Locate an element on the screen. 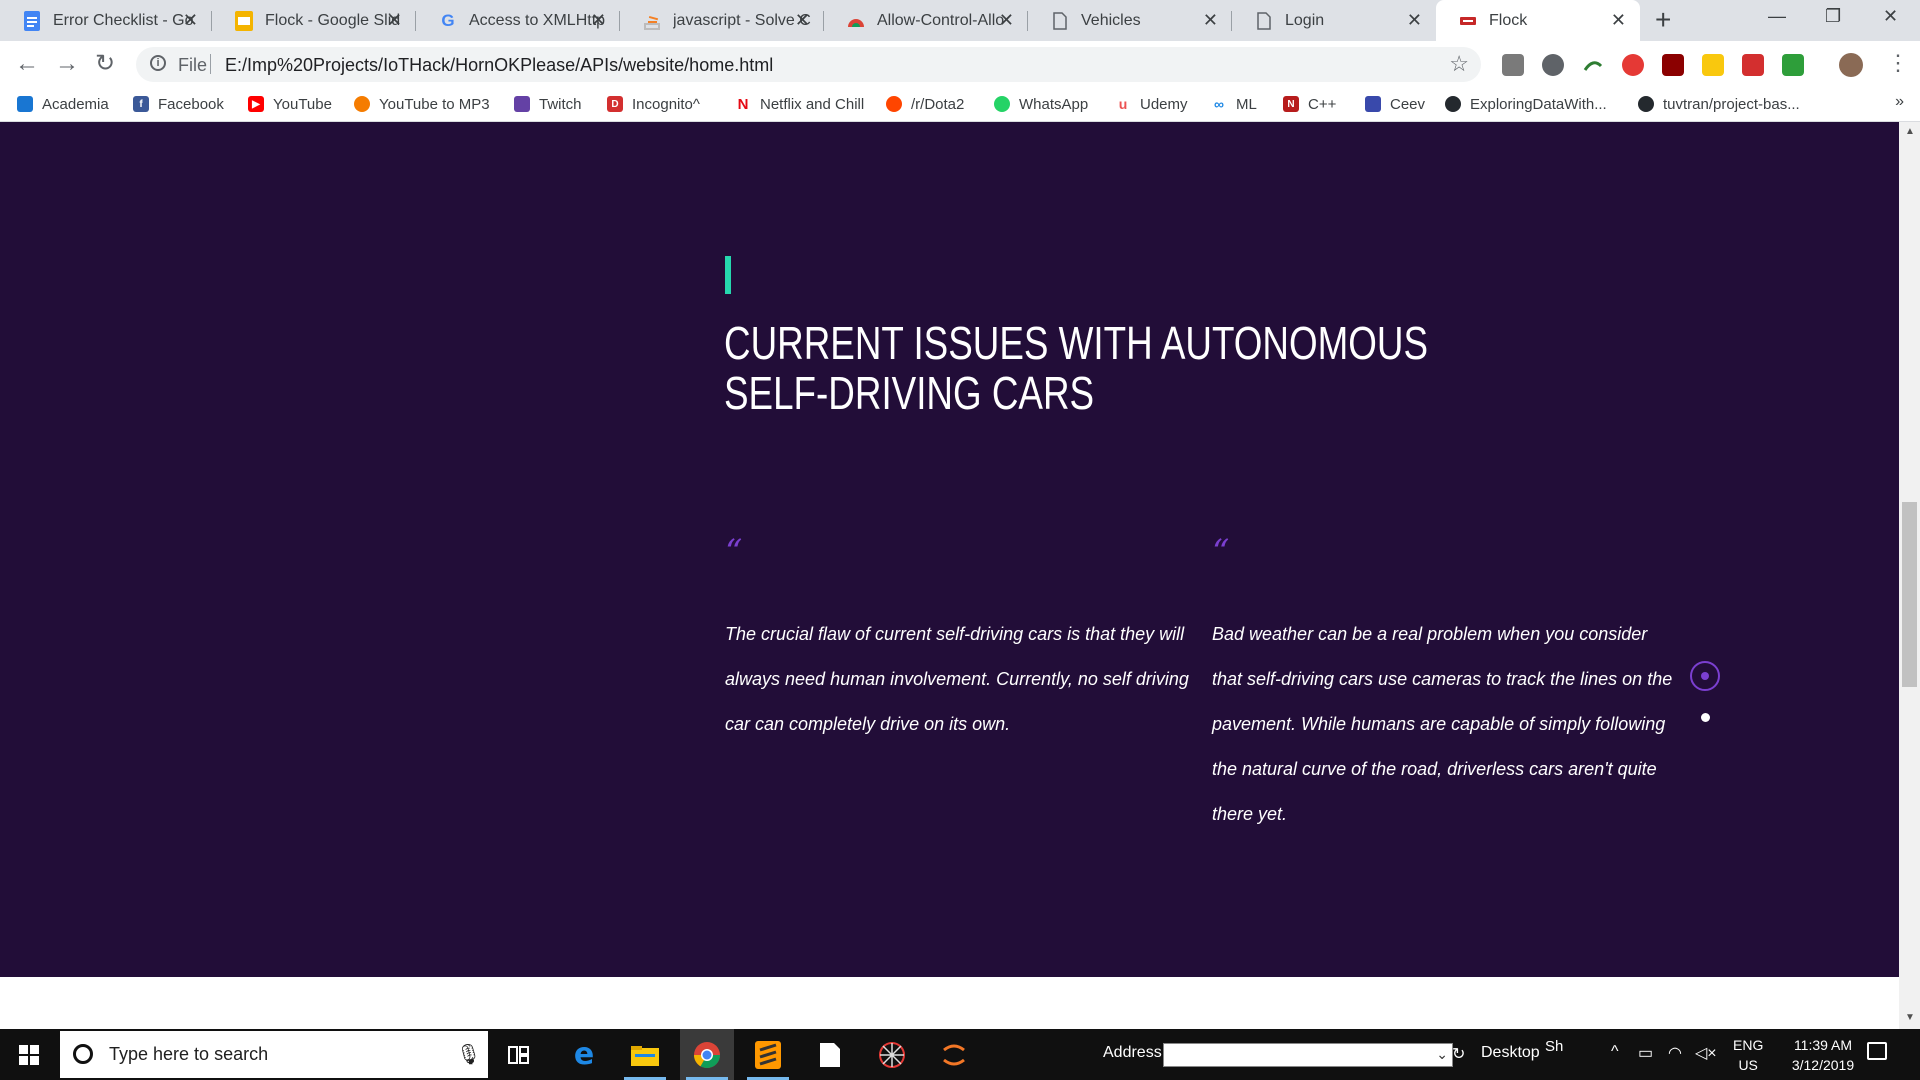  edge-icon: e is located at coordinates (584, 1054).